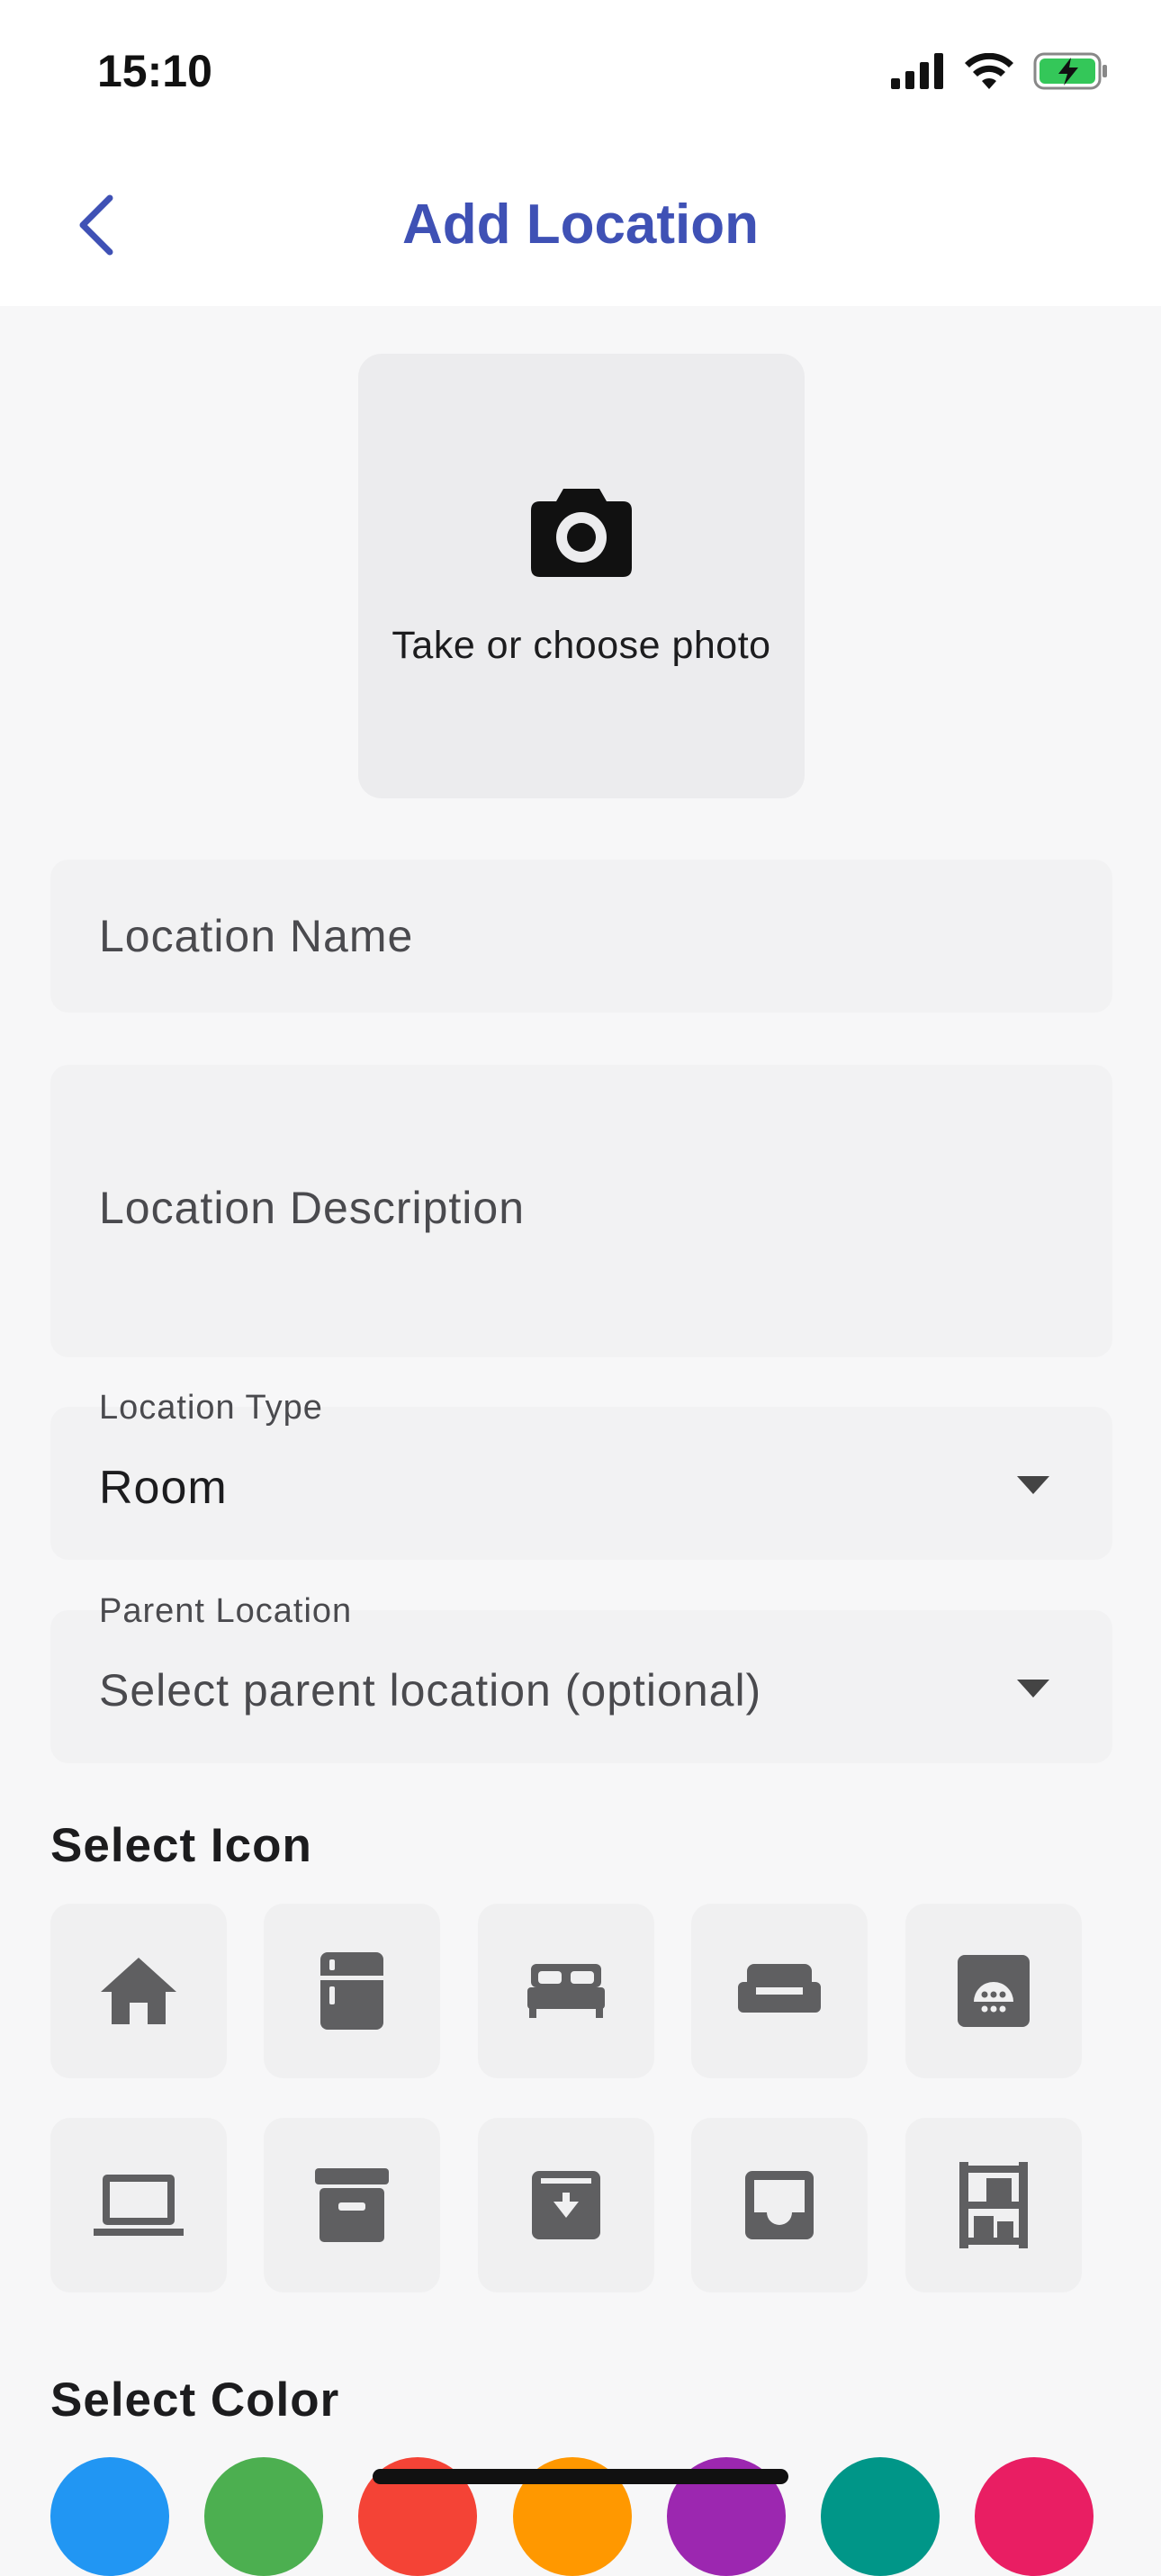  I want to click on icon-option-bed, so click(566, 1991).